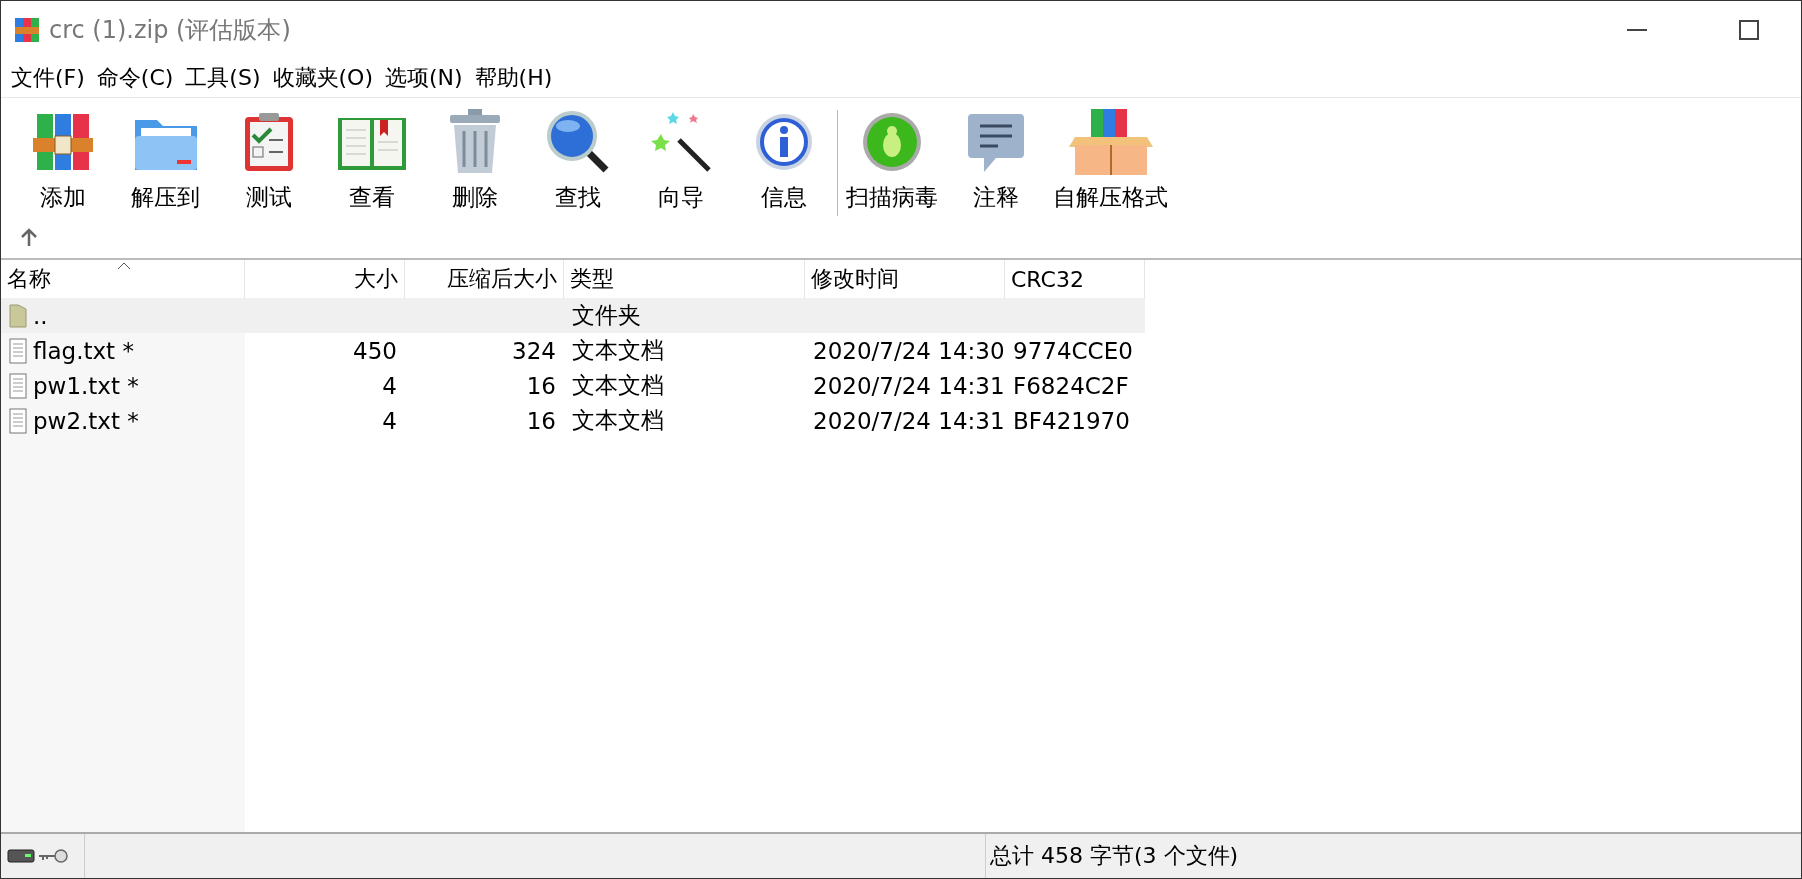 The width and height of the screenshot is (1802, 879). I want to click on toolbar-button: 解压到, so click(165, 159).